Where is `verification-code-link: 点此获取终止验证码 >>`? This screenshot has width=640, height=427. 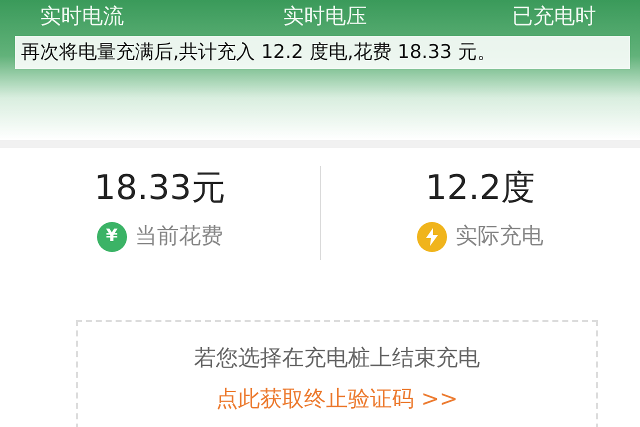 verification-code-link: 点此获取终止验证码 >> is located at coordinates (337, 399).